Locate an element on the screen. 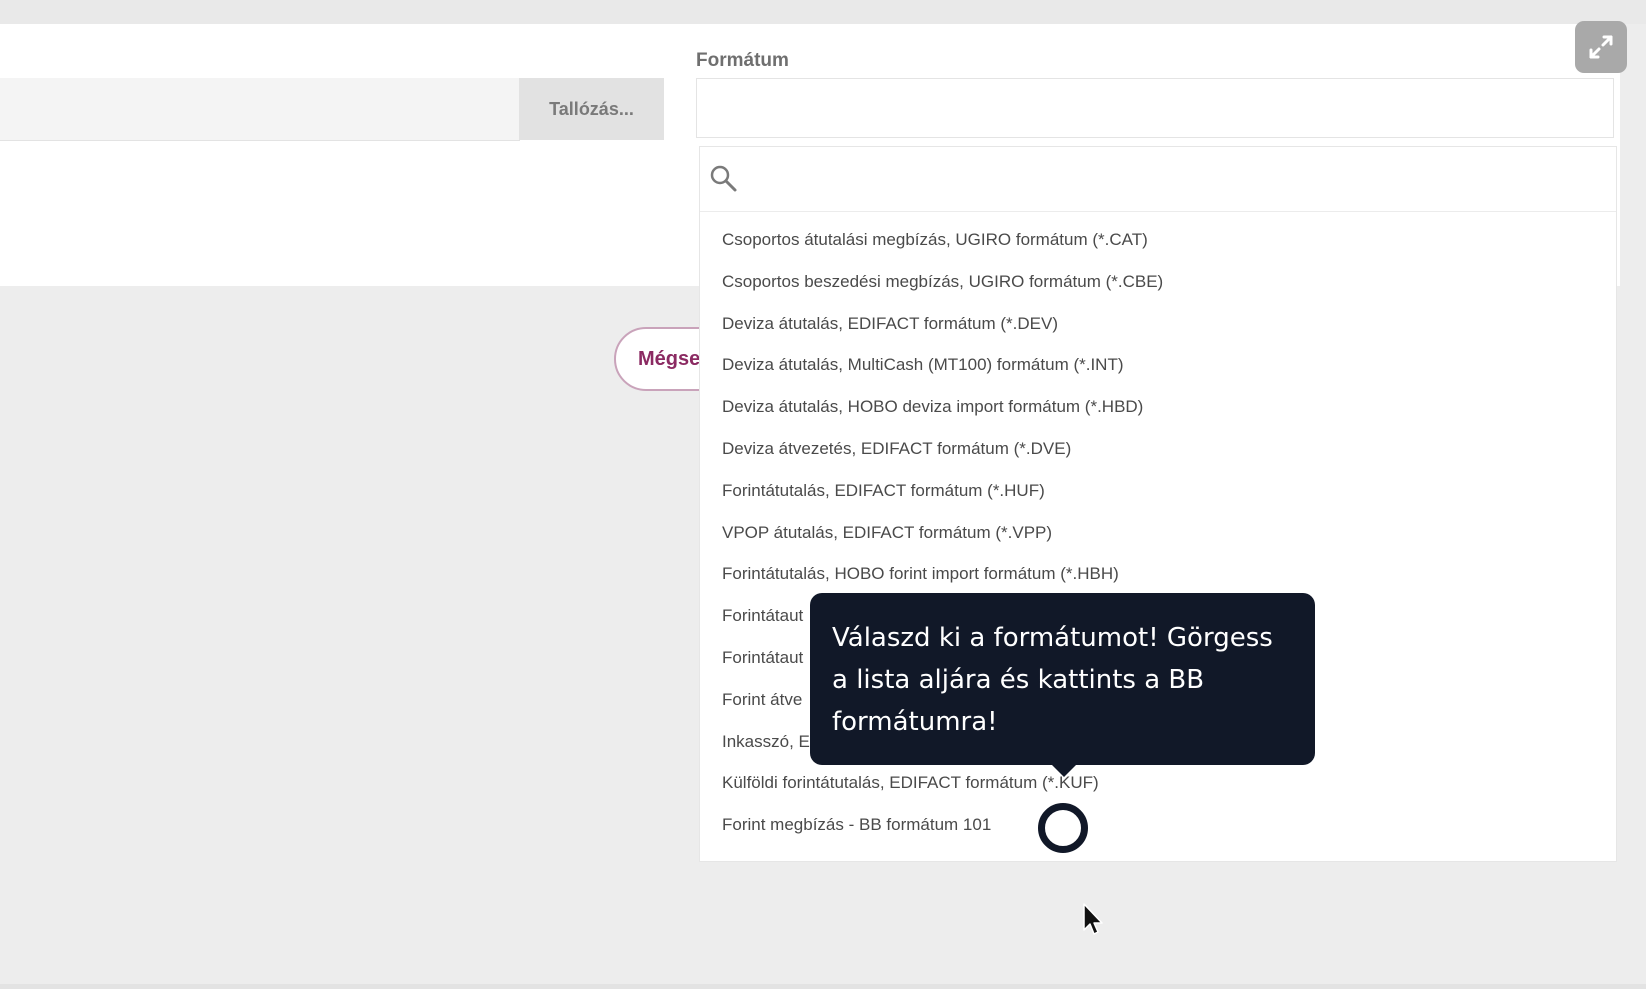 The image size is (1646, 989). file-path-field is located at coordinates (260, 109).